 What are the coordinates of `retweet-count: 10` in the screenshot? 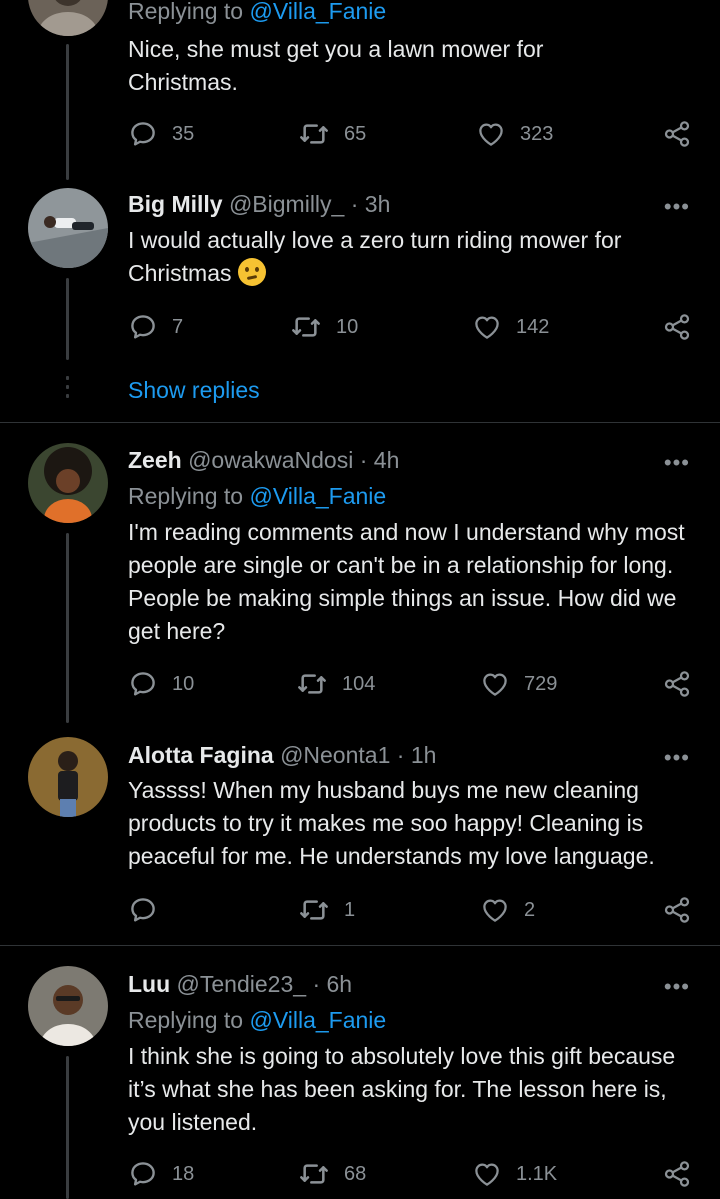 It's located at (347, 326).